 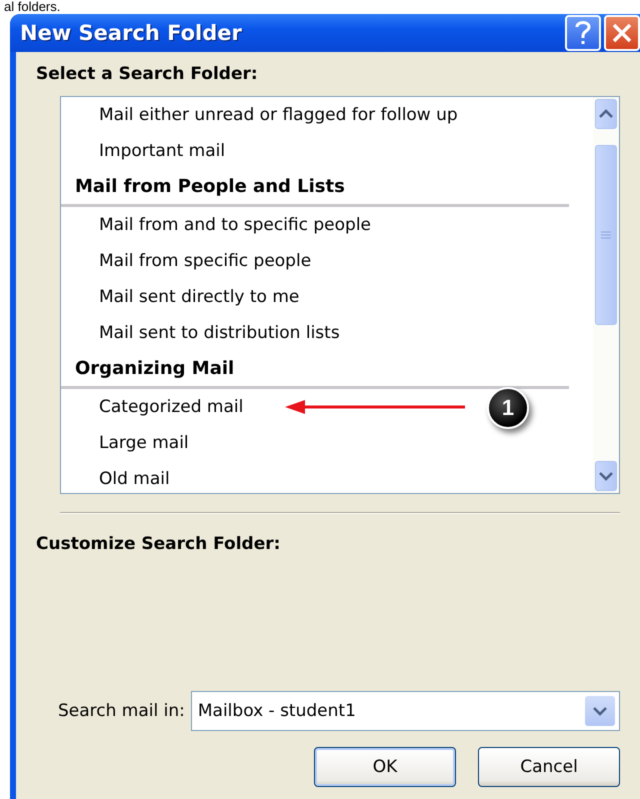 What do you see at coordinates (121, 711) in the screenshot?
I see `field-label: Search mail in:` at bounding box center [121, 711].